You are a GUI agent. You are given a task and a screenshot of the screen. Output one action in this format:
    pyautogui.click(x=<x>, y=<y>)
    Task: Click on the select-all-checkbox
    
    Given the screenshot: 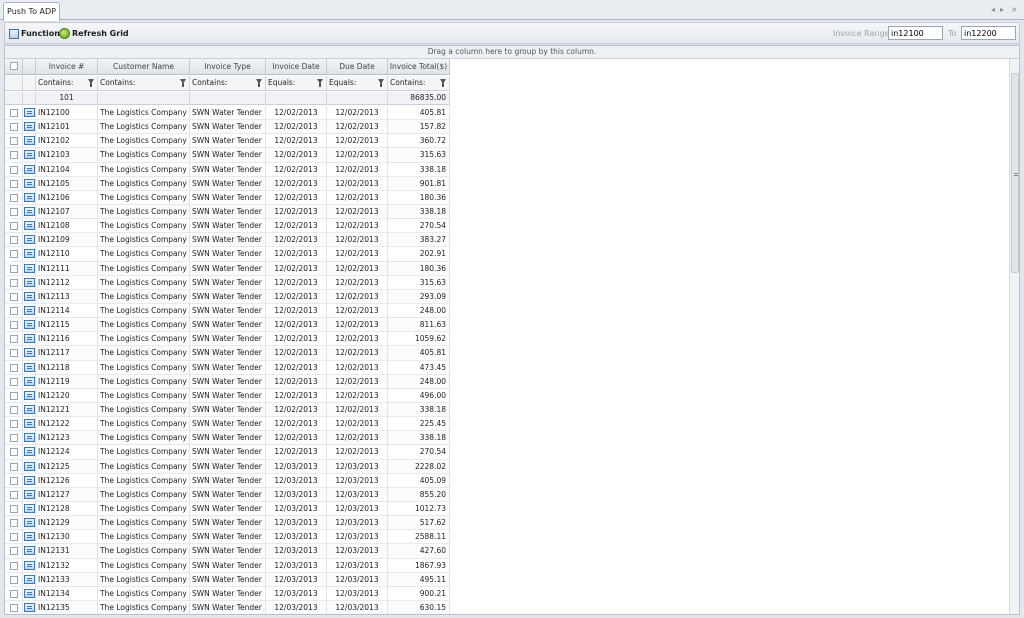 What is the action you would take?
    pyautogui.click(x=13, y=66)
    